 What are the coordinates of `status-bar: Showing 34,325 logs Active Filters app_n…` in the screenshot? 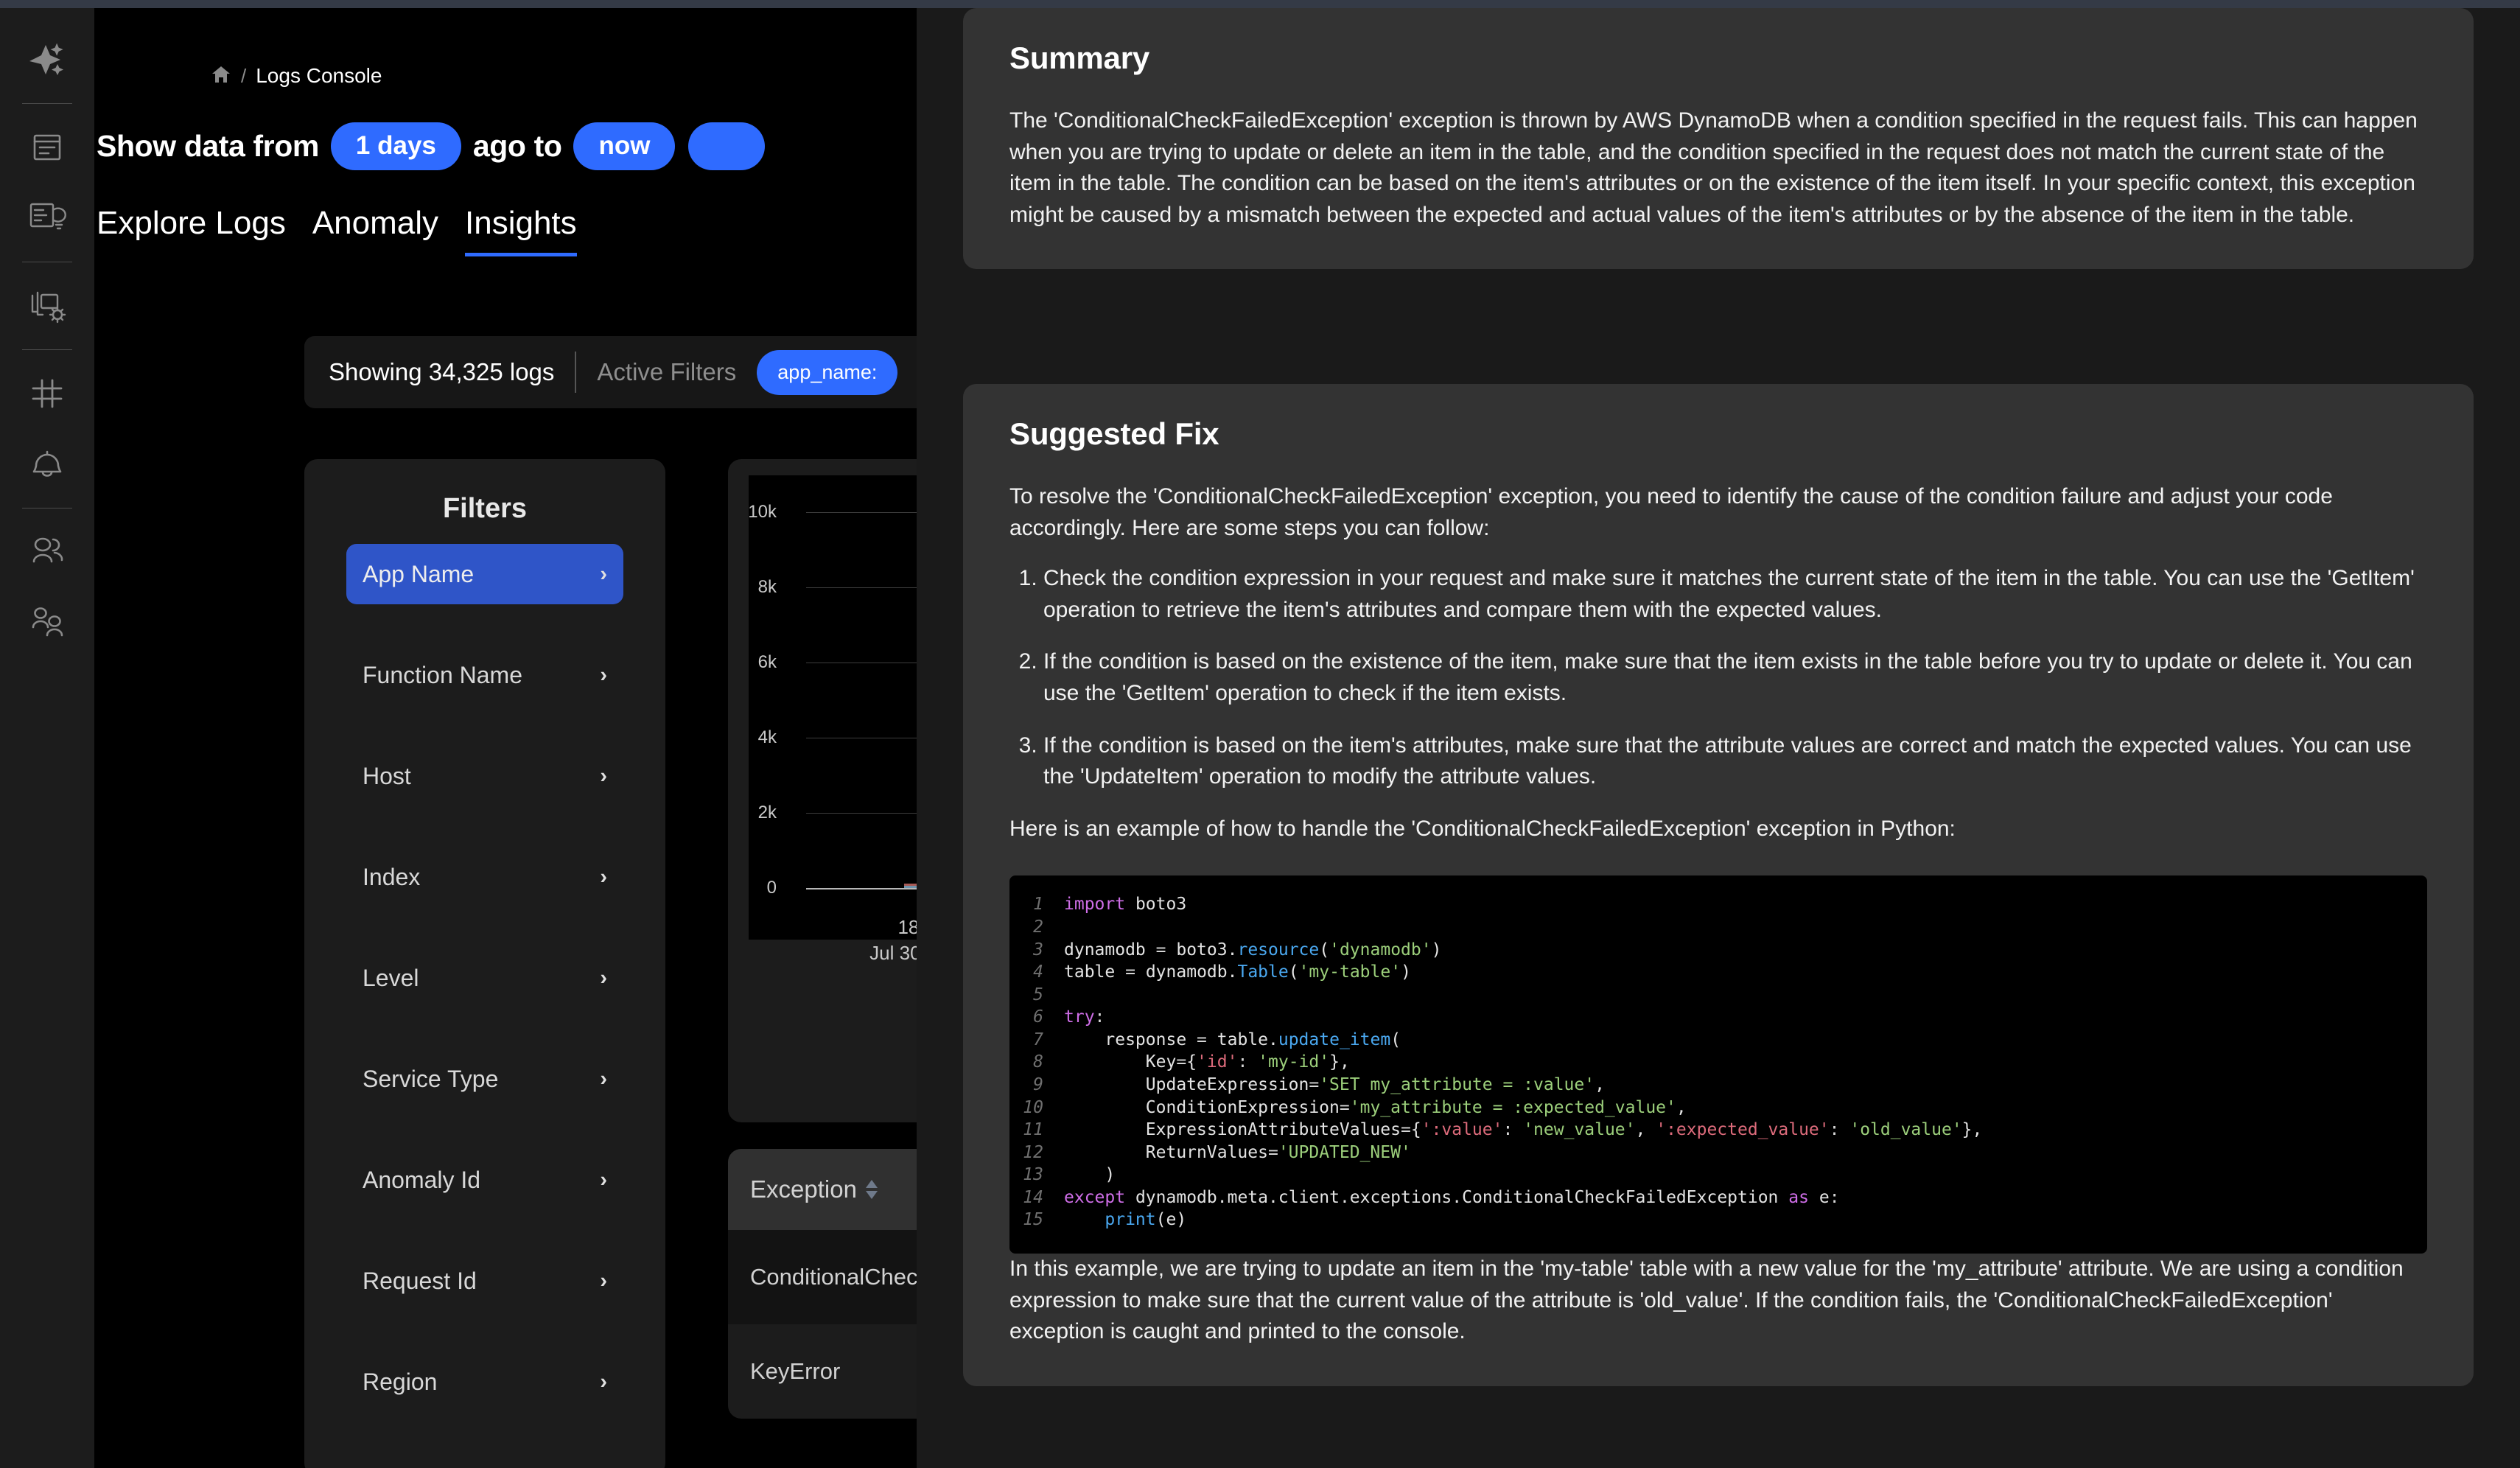 It's located at (610, 372).